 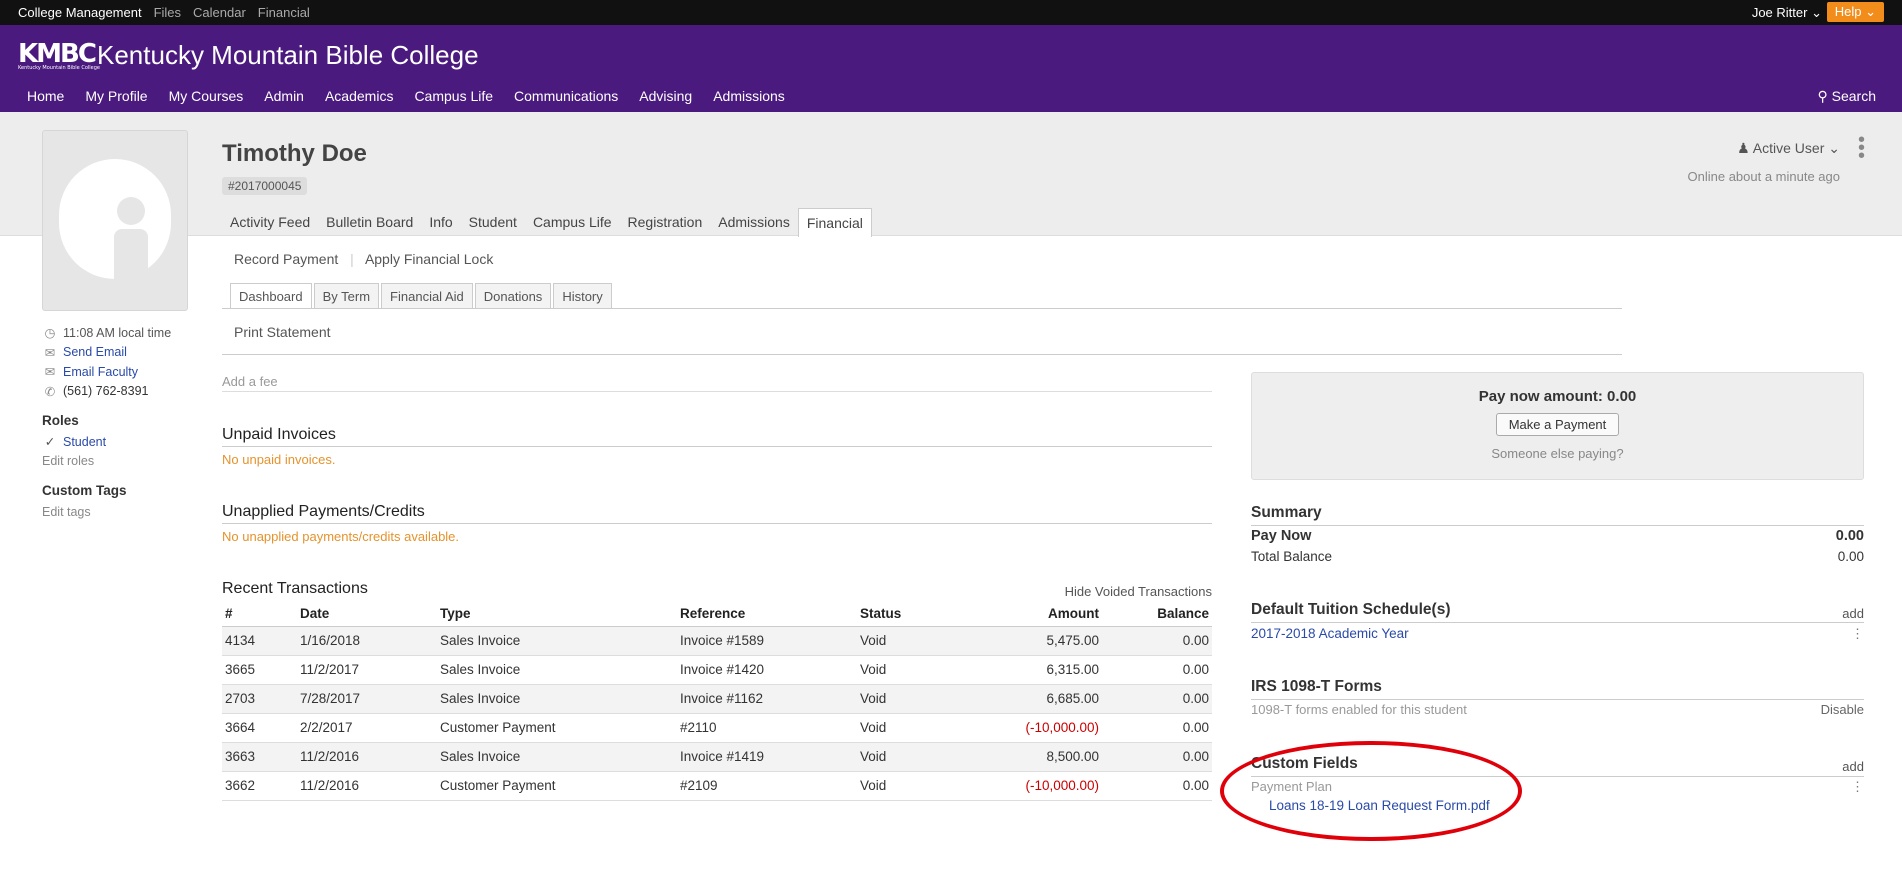 What do you see at coordinates (259, 757) in the screenshot?
I see `transaction-number-link: 3663` at bounding box center [259, 757].